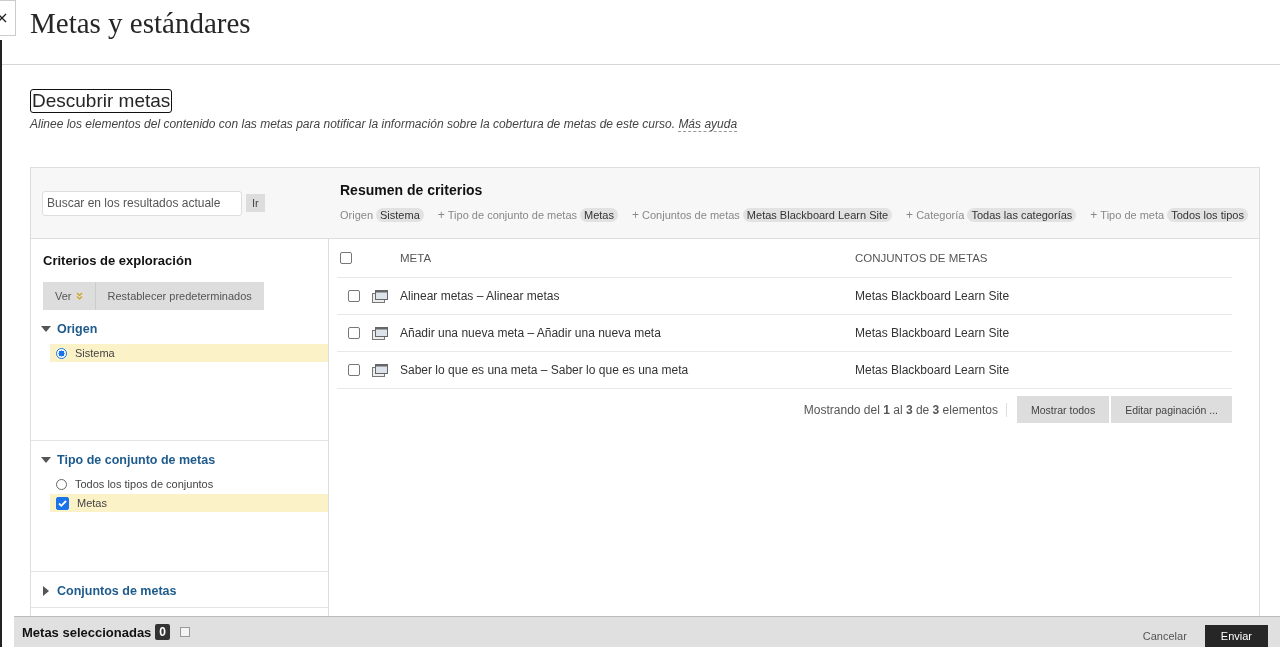  Describe the element at coordinates (691, 215) in the screenshot. I see `criterion-label: Conjuntos de metas` at that location.